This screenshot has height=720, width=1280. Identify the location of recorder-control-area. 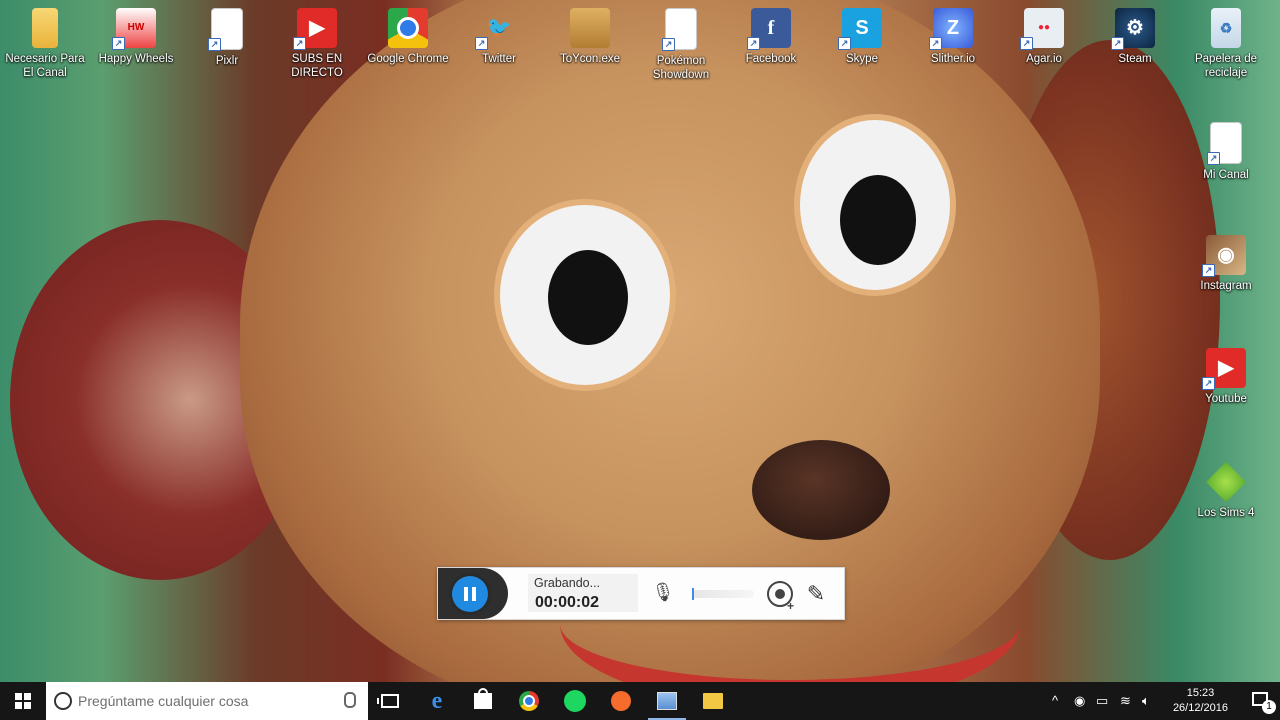
(473, 593).